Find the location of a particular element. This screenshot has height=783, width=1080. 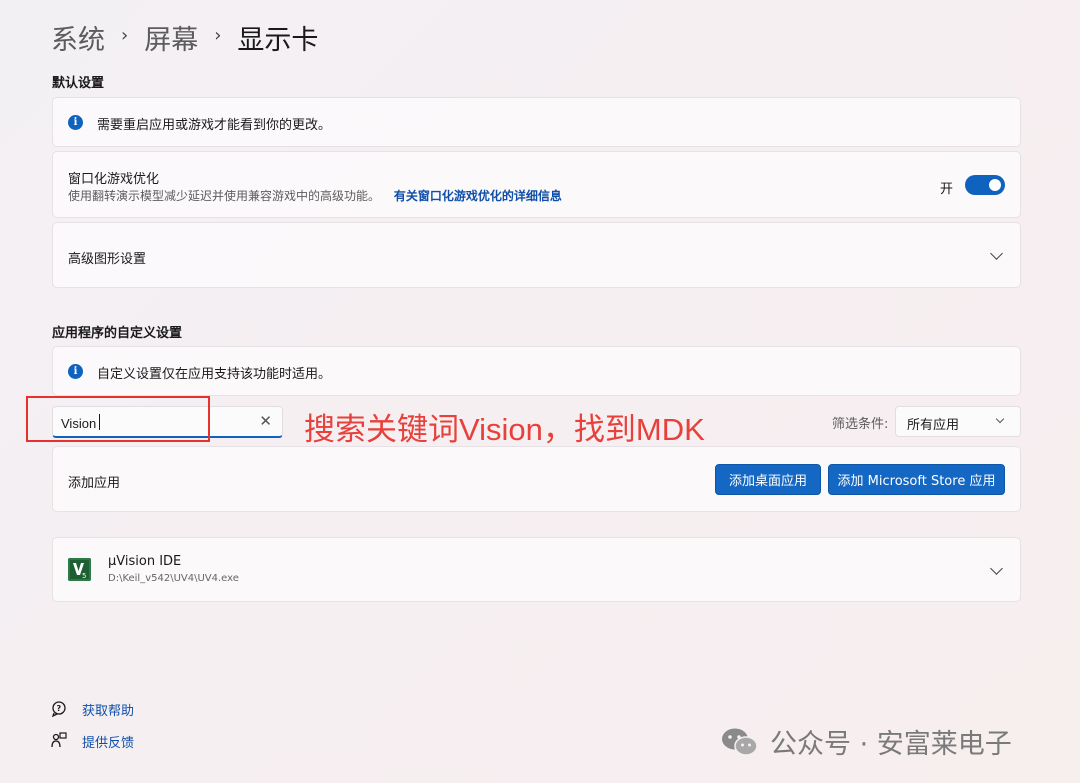

watermark: 公众号 · 安富莱电子 is located at coordinates (866, 741).